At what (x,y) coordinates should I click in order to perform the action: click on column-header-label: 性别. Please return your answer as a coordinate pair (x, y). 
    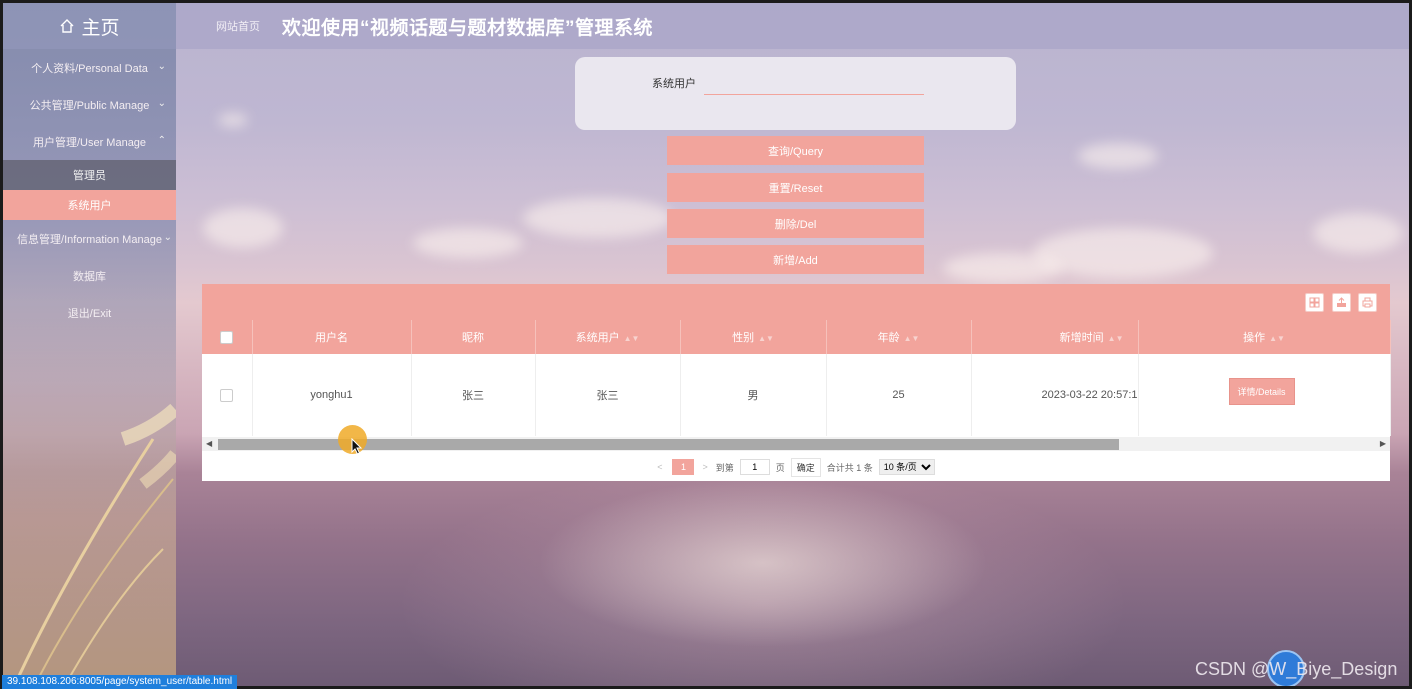
    Looking at the image, I should click on (743, 338).